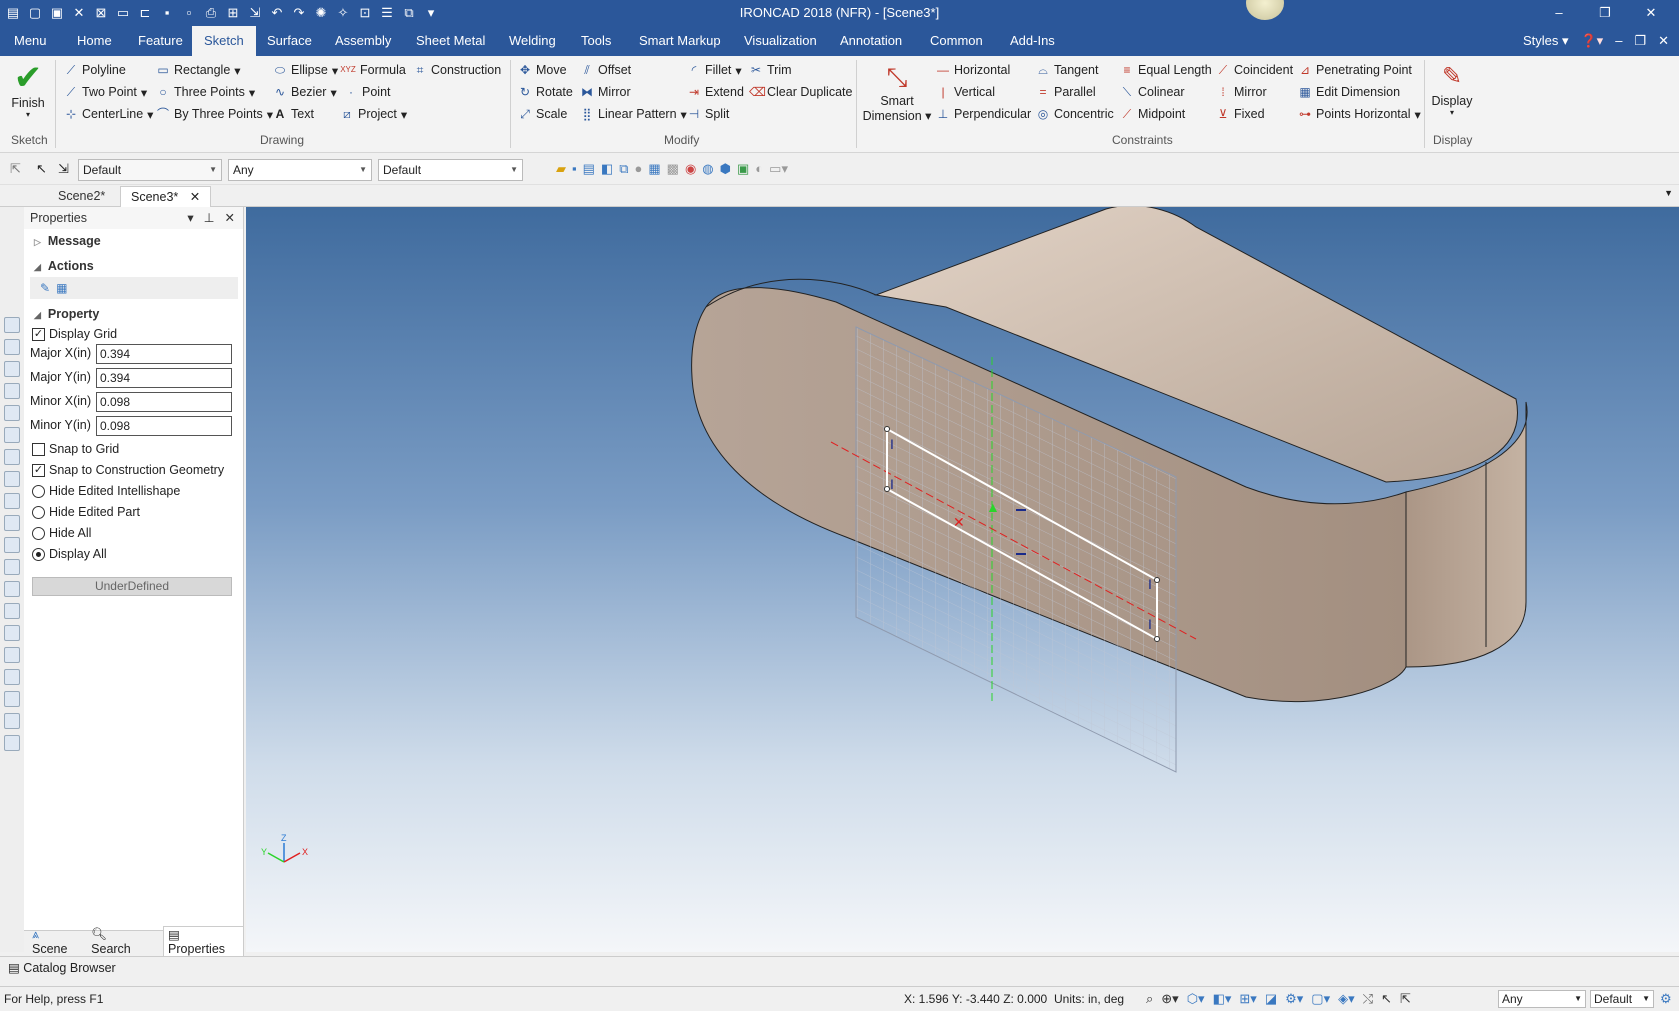 Image resolution: width=1679 pixels, height=1011 pixels. I want to click on minor-y-input: 0.098, so click(164, 426).